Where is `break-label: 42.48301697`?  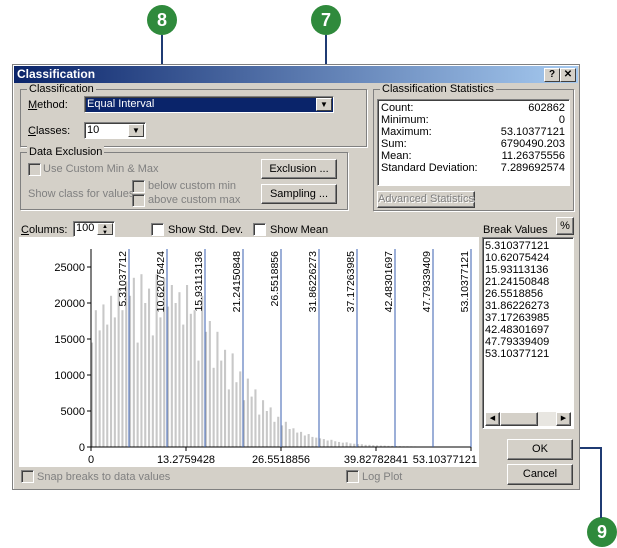
break-label: 42.48301697 is located at coordinates (389, 281).